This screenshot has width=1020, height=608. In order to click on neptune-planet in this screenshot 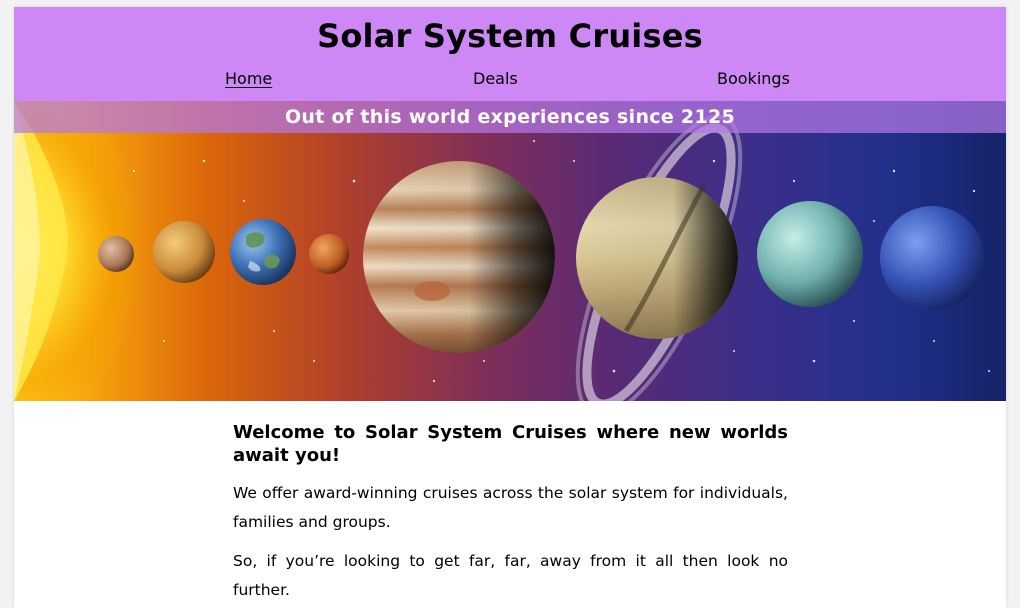, I will do `click(932, 258)`.